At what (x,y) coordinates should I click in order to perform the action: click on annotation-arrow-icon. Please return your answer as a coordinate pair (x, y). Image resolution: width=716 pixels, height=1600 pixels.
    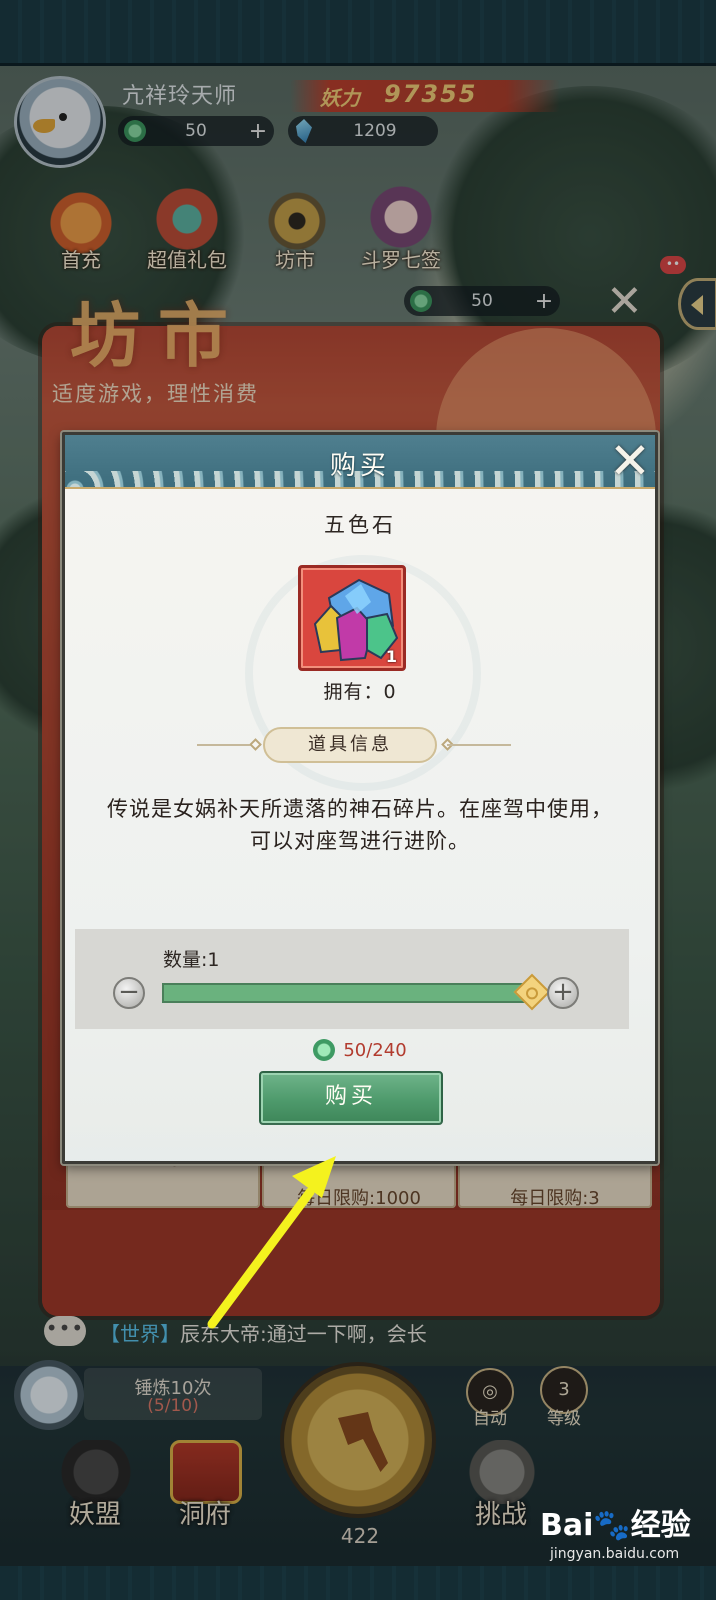
    Looking at the image, I should click on (271, 1242).